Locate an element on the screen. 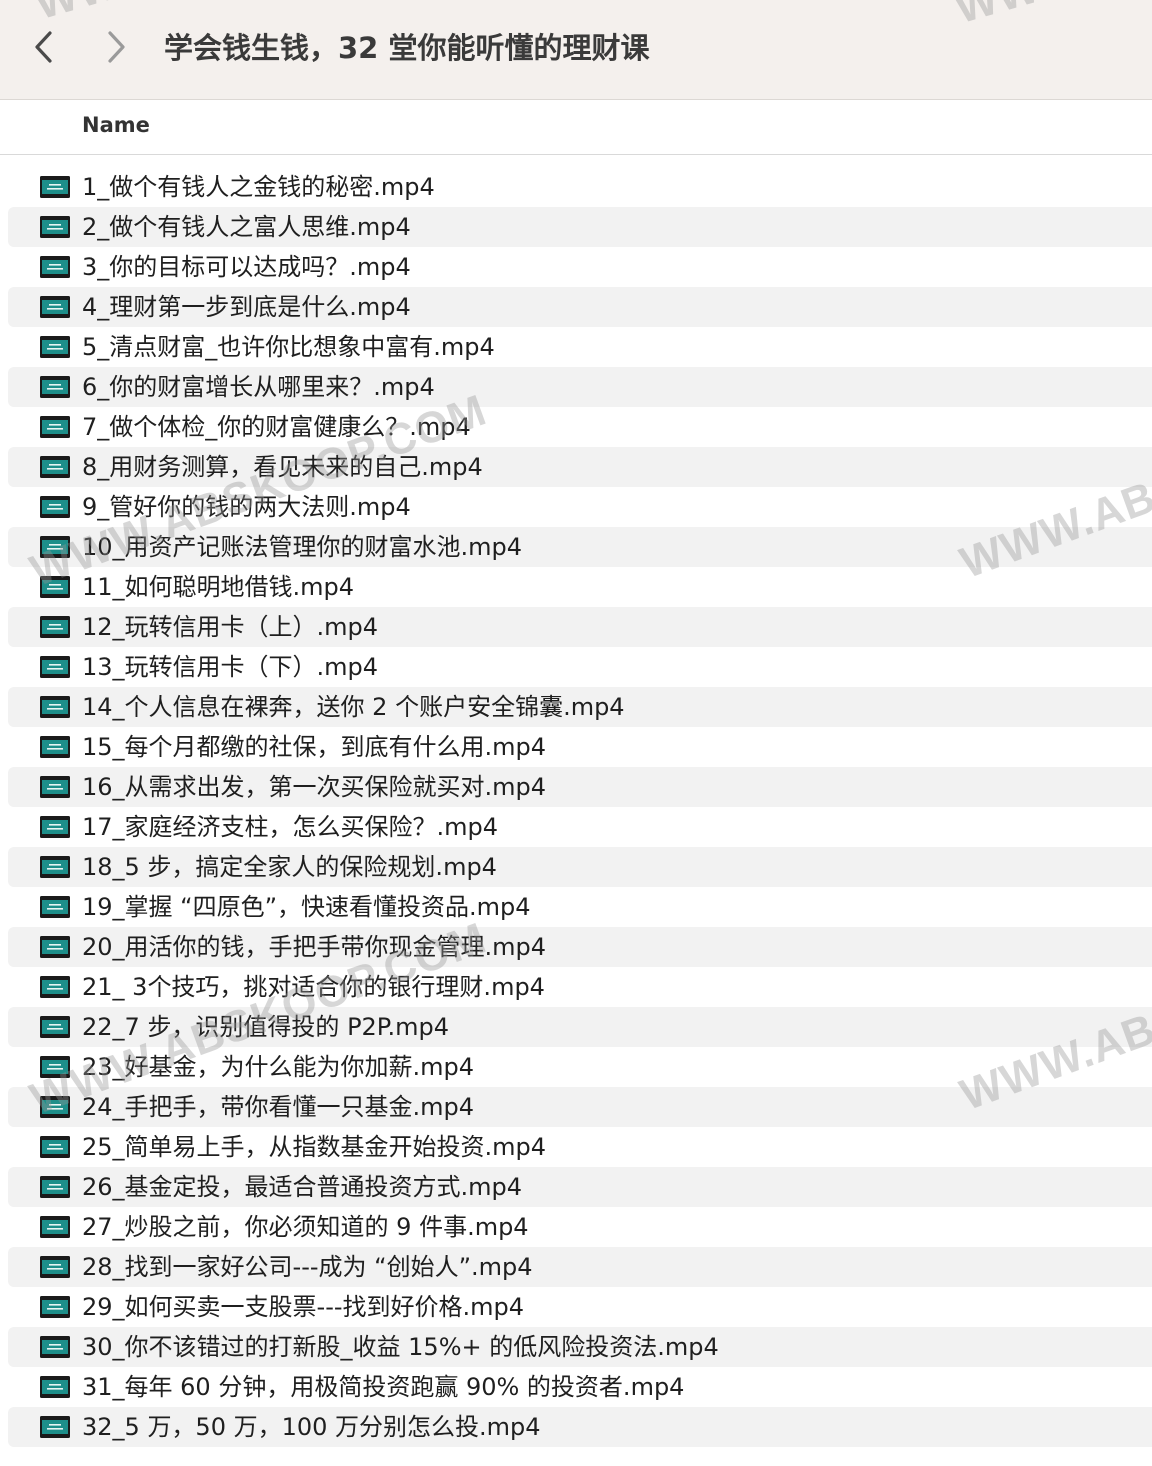 The height and width of the screenshot is (1466, 1152). file-row: 16_从需求出发，第一次买保险就买对.mp4 is located at coordinates (580, 787).